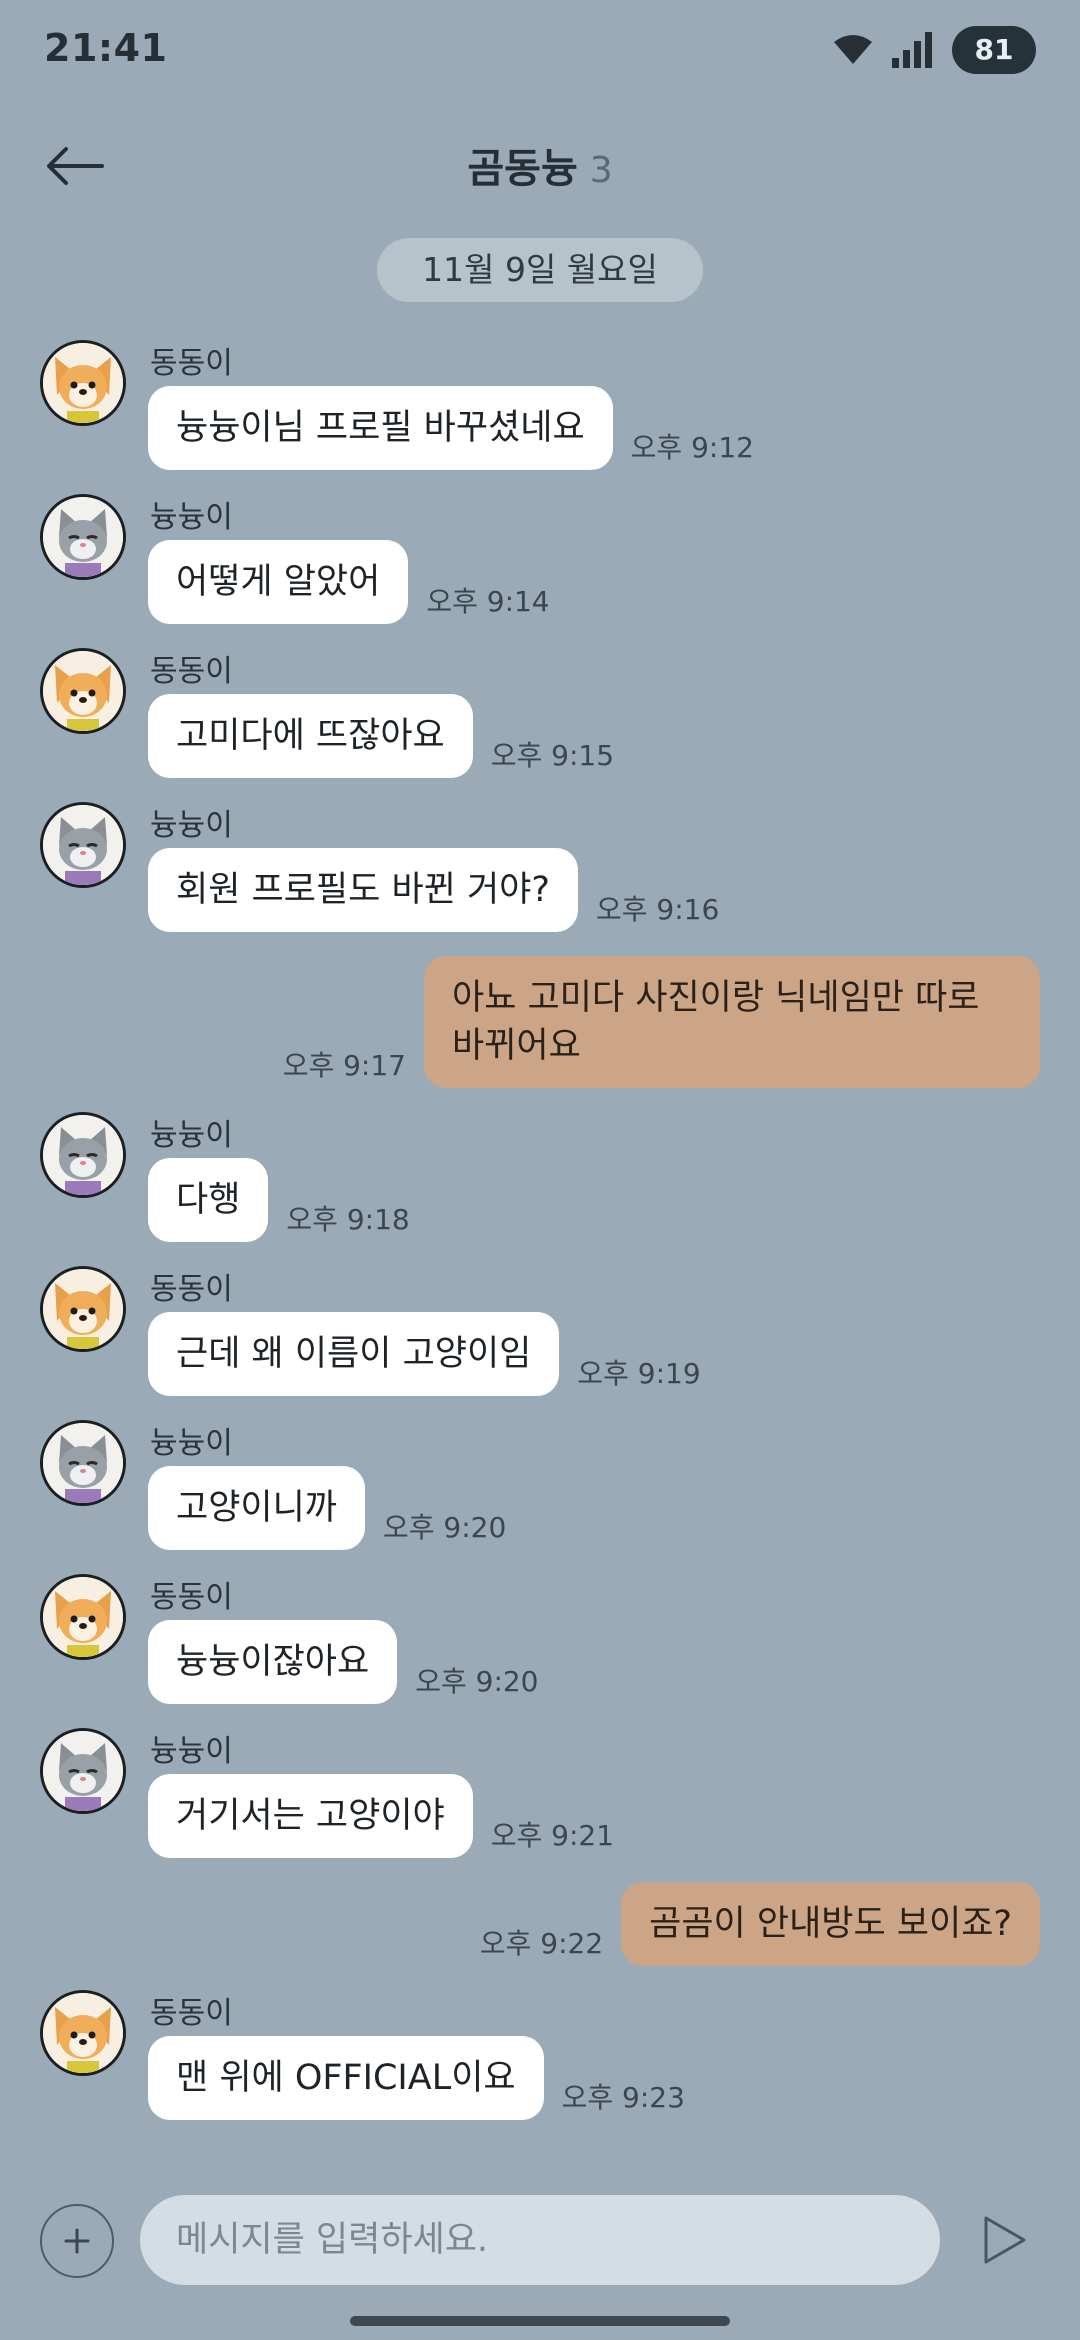 This screenshot has height=2340, width=1080. What do you see at coordinates (348, 1219) in the screenshot?
I see `message-time: 오후 9:18` at bounding box center [348, 1219].